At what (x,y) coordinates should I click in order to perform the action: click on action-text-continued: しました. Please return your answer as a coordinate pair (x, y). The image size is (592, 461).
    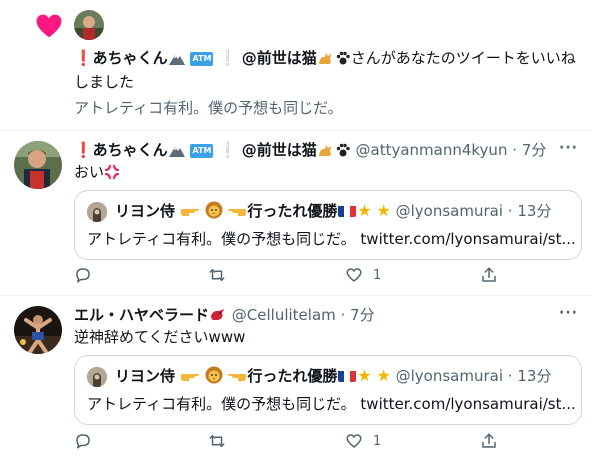
    Looking at the image, I should click on (104, 82).